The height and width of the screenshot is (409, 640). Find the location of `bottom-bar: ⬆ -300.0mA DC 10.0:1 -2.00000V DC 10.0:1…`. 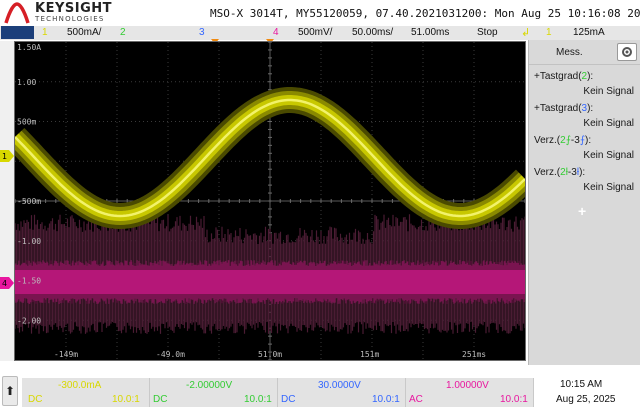

bottom-bar: ⬆ -300.0mA DC 10.0:1 -2.00000V DC 10.0:1… is located at coordinates (320, 389).